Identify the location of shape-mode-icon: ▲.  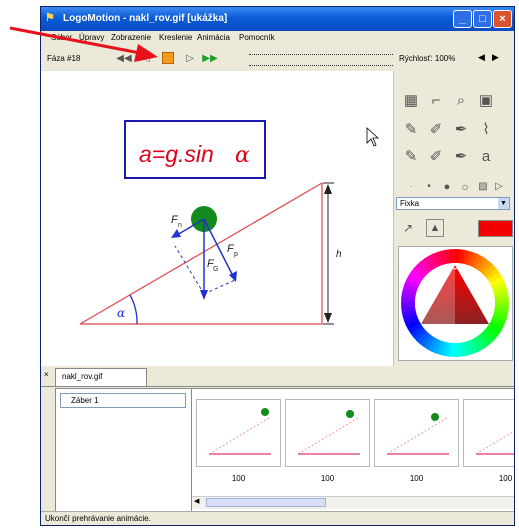
(435, 228).